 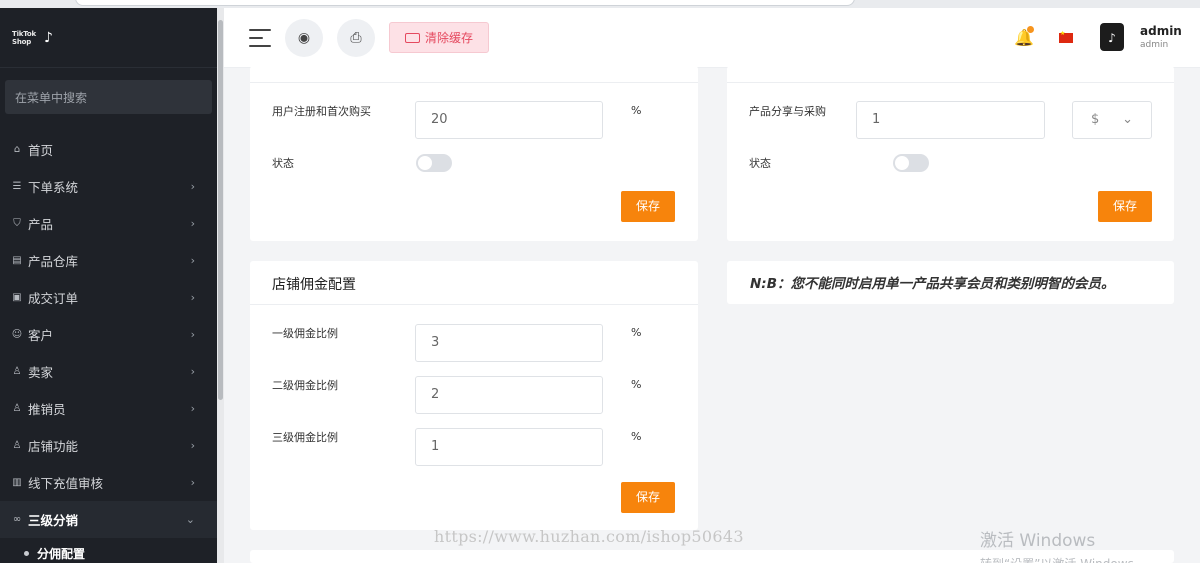 I want to click on sidebar-item-label: 店铺功能, so click(x=53, y=446).